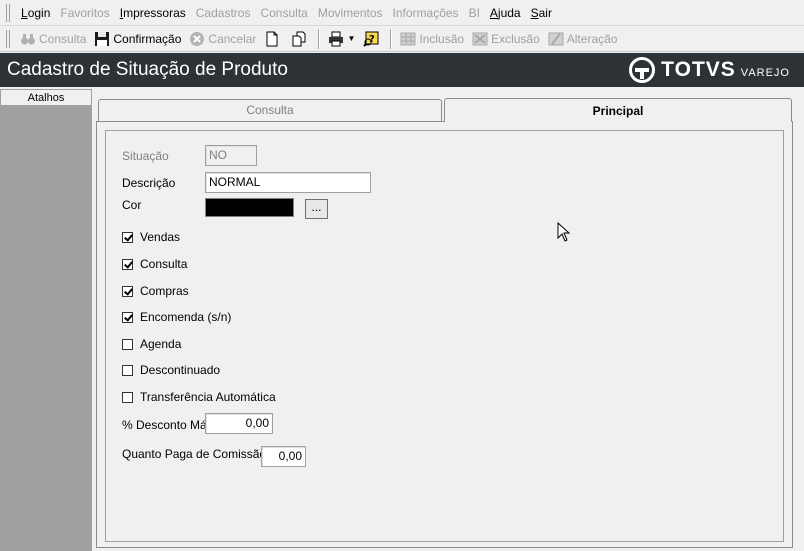 The height and width of the screenshot is (551, 804). I want to click on new-document-button, so click(273, 39).